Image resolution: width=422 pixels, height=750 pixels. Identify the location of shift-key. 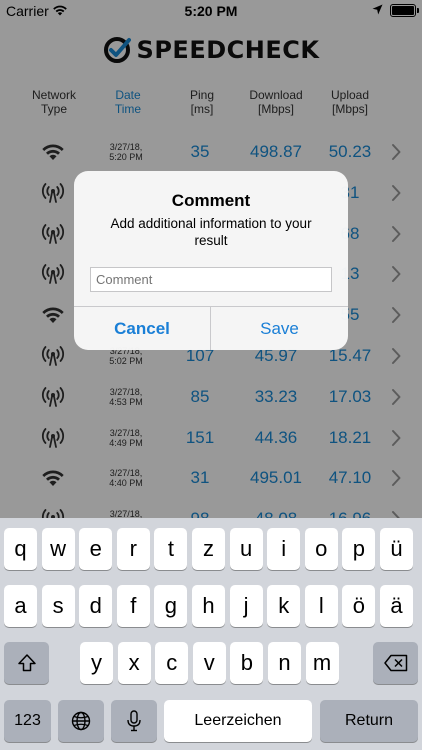
(26, 663).